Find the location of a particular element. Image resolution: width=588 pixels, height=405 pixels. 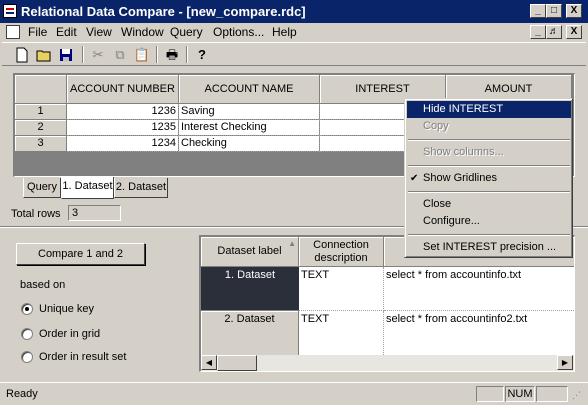

radio-unique-key-label: Unique key is located at coordinates (66, 309).